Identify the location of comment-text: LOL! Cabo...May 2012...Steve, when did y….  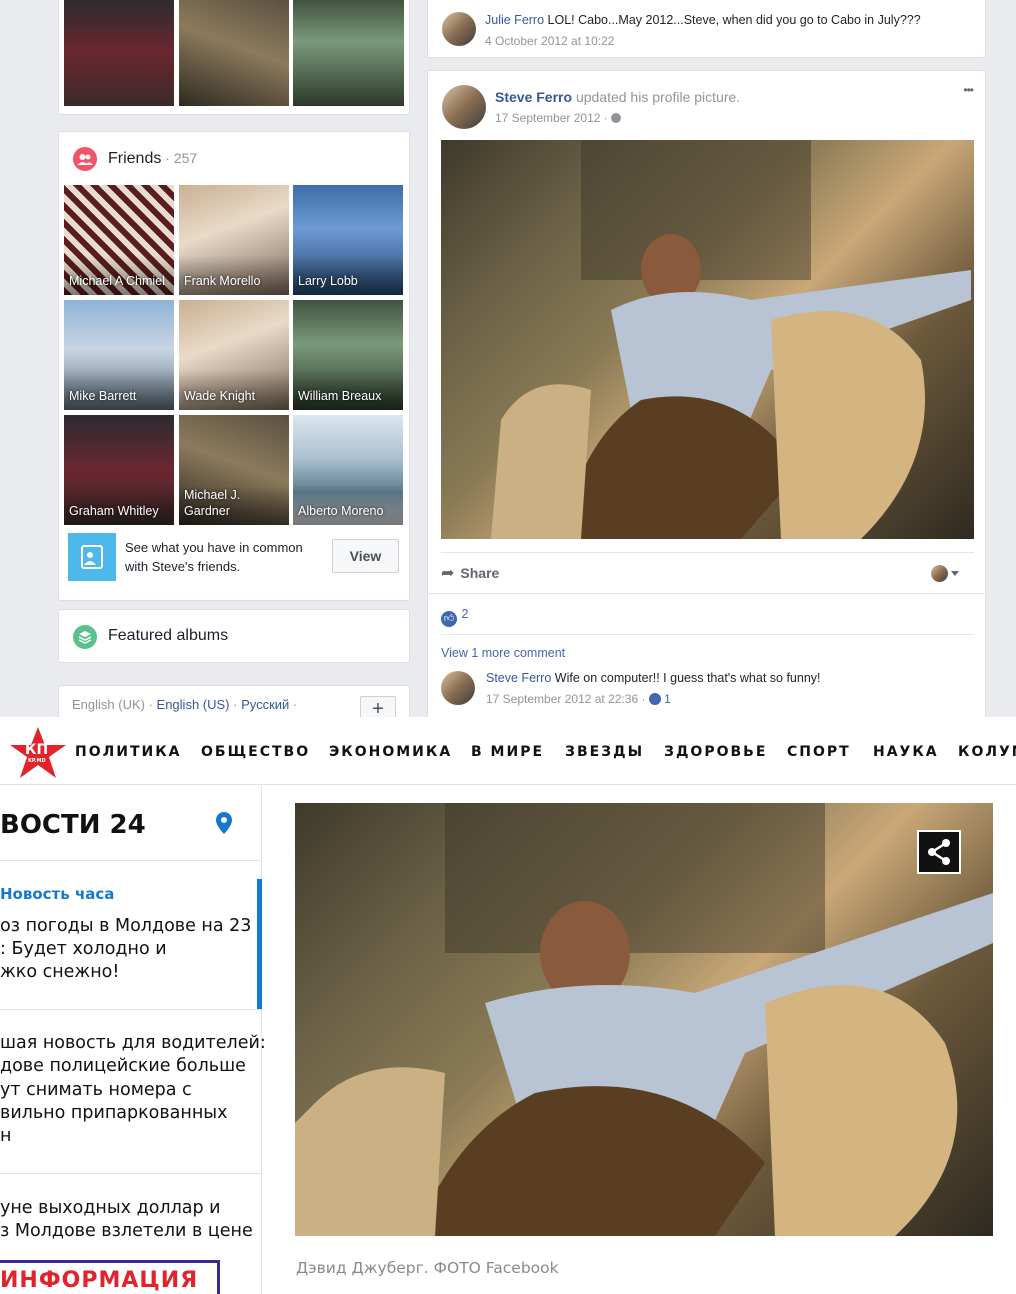
(734, 20).